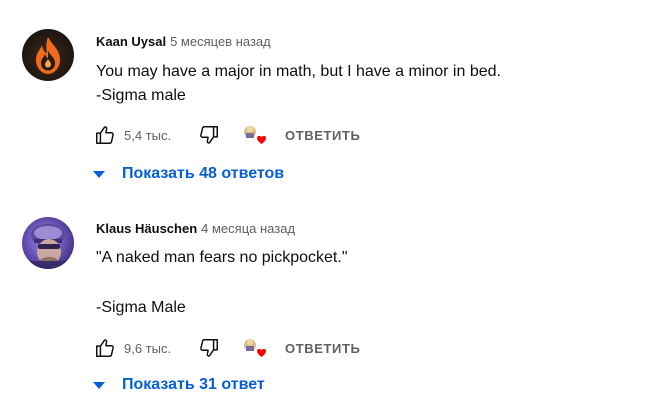  What do you see at coordinates (203, 173) in the screenshot?
I see `show-replies-label: Показать 48 ответов` at bounding box center [203, 173].